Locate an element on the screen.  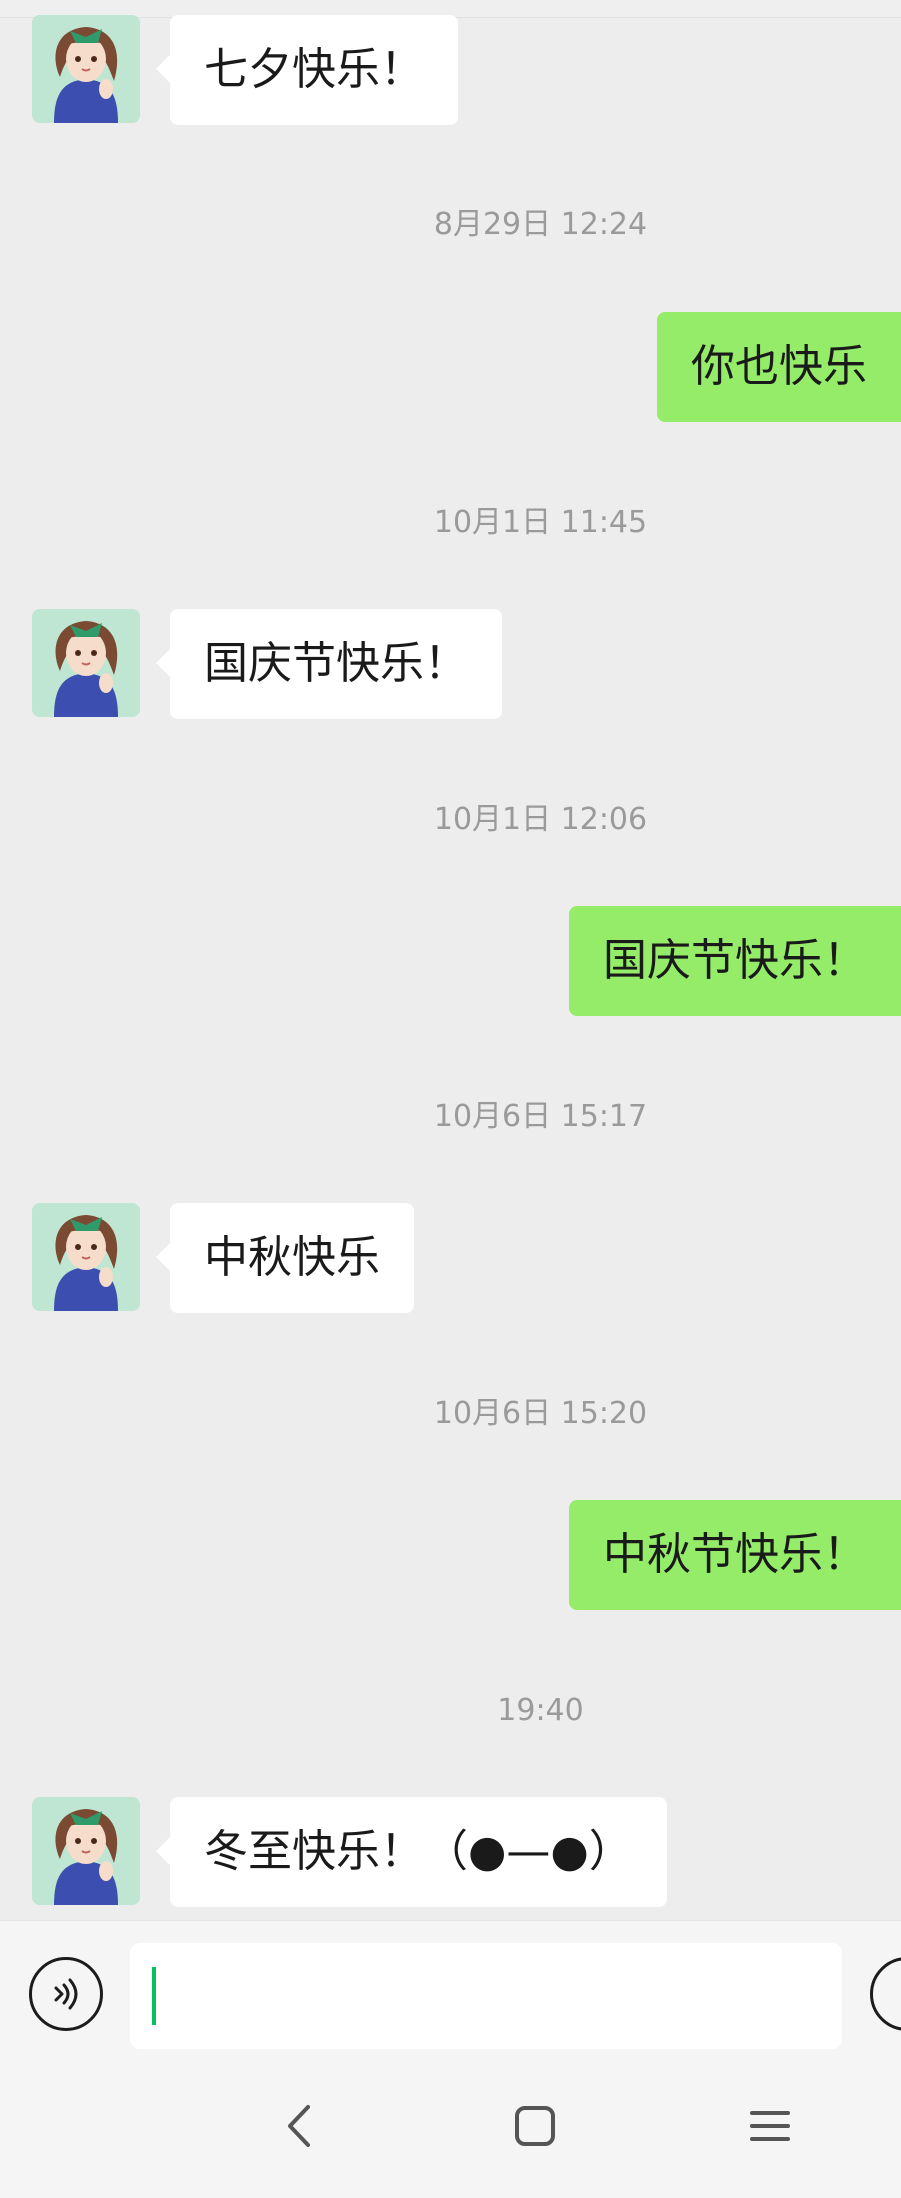
text-cursor is located at coordinates (154, 1996).